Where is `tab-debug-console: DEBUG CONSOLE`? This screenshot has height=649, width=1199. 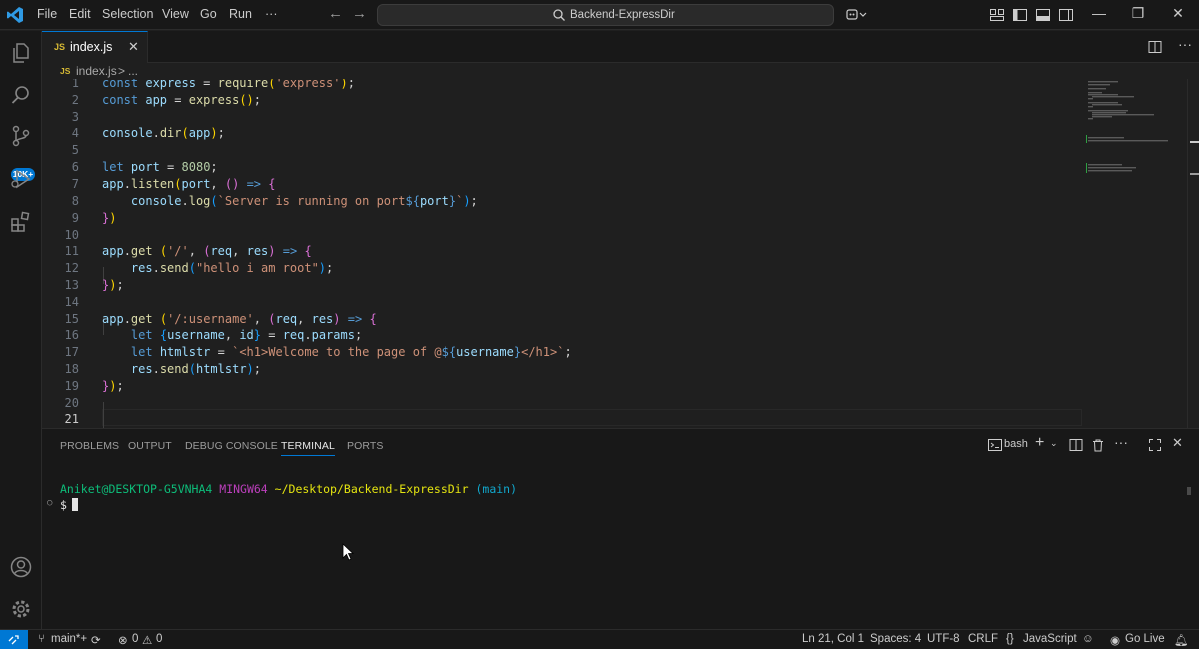 tab-debug-console: DEBUG CONSOLE is located at coordinates (231, 446).